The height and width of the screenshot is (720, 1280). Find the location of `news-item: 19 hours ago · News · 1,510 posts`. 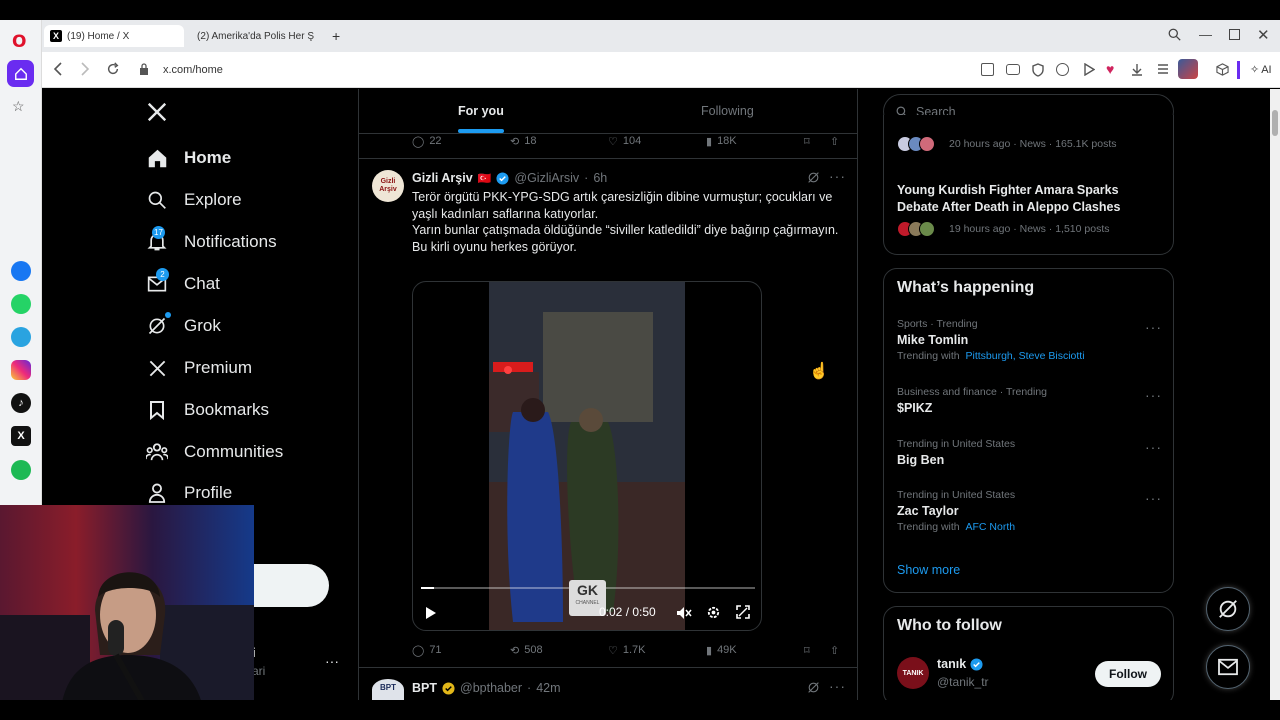

news-item: 19 hours ago · News · 1,510 posts is located at coordinates (1003, 229).